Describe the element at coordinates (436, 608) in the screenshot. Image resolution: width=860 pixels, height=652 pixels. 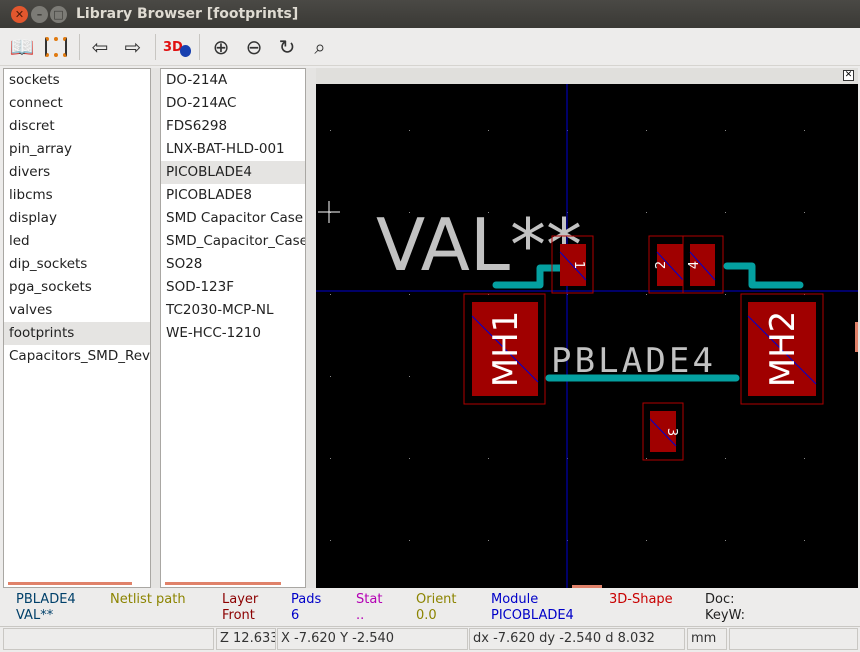
I see `message-field: Orient 0.0` at that location.